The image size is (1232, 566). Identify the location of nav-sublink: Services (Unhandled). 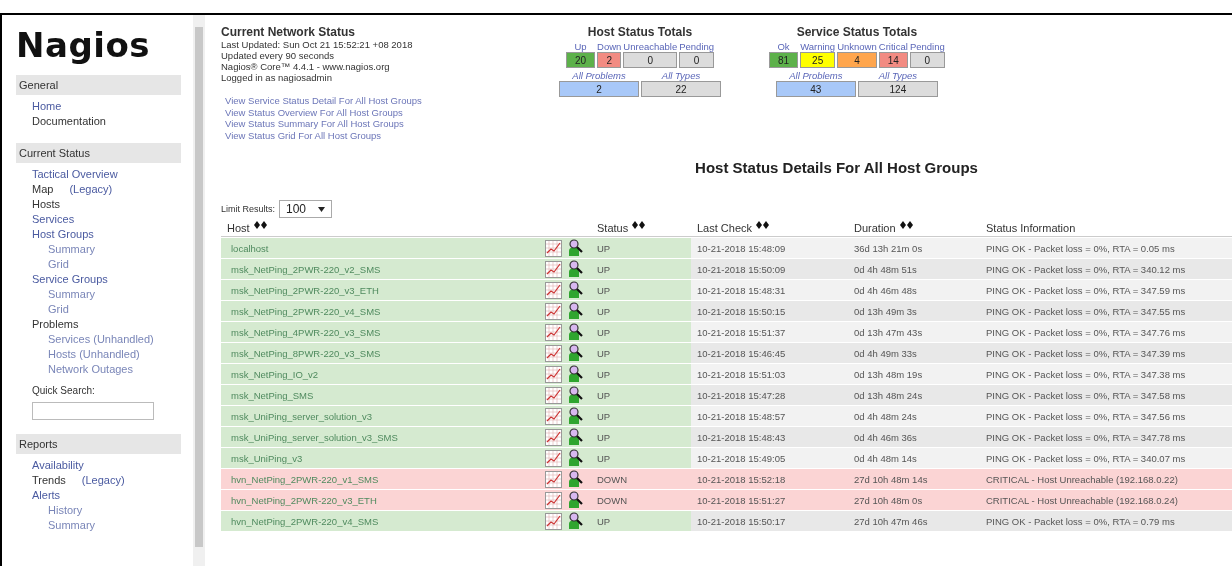
(95, 339).